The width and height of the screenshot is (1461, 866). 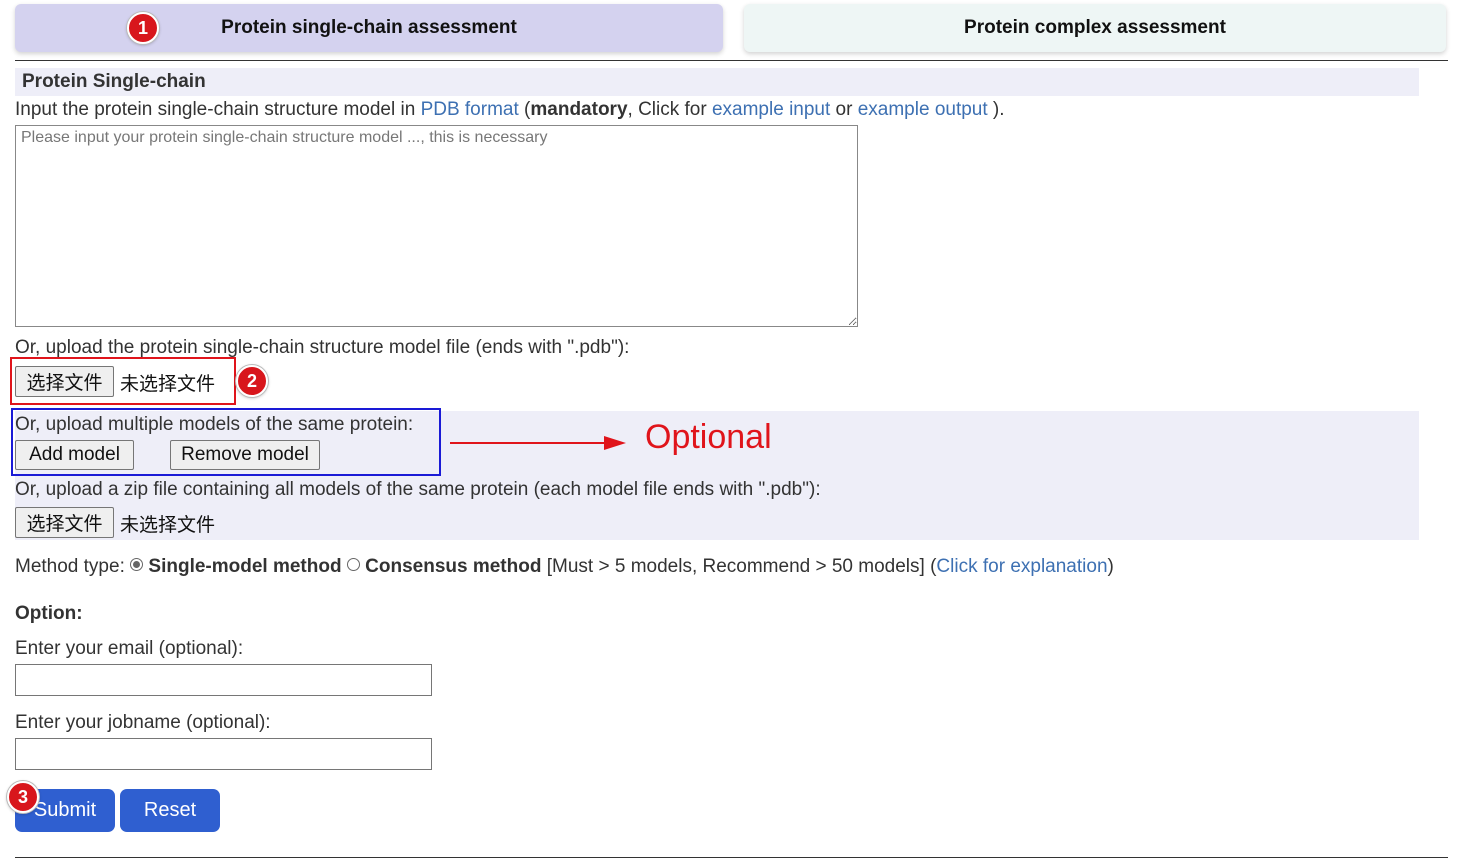 What do you see at coordinates (353, 565) in the screenshot?
I see `consensus-radio` at bounding box center [353, 565].